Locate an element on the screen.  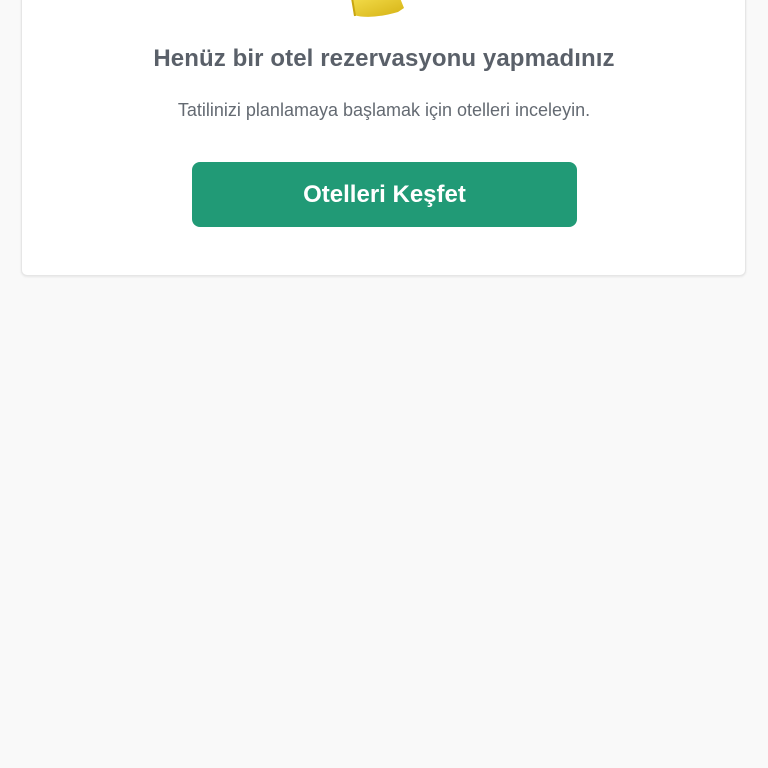
explore-hotels-button: Otelleri Keşfet is located at coordinates (384, 194).